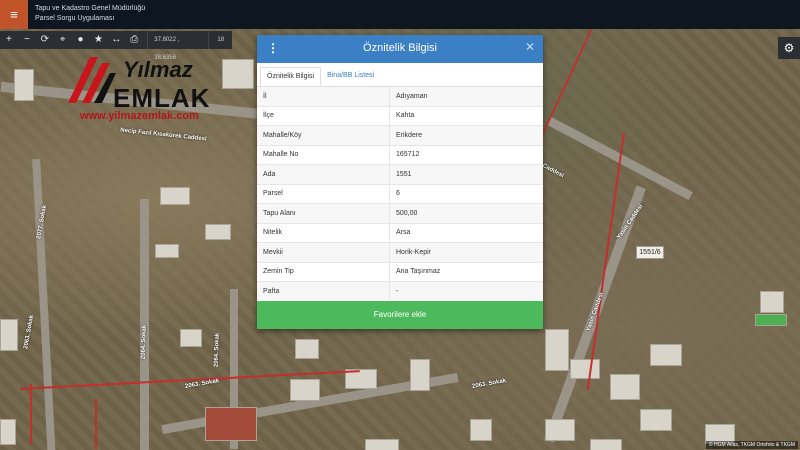 The image size is (800, 450). I want to click on table-row: Mahalle No 165712, so click(400, 155).